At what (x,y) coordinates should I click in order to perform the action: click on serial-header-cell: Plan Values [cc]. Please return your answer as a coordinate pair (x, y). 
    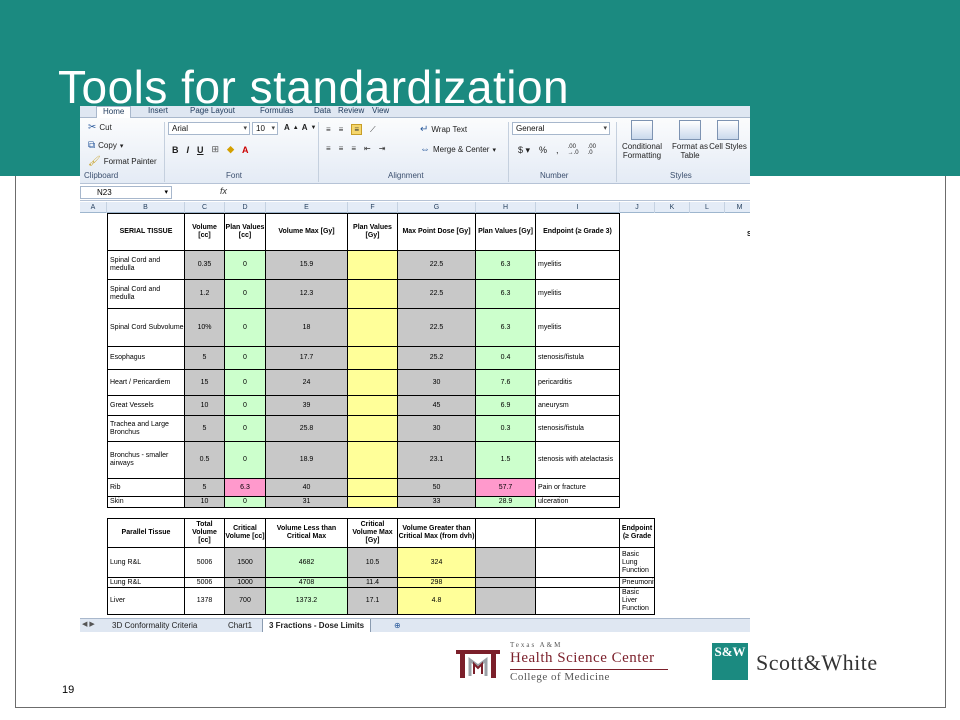
    Looking at the image, I should click on (245, 232).